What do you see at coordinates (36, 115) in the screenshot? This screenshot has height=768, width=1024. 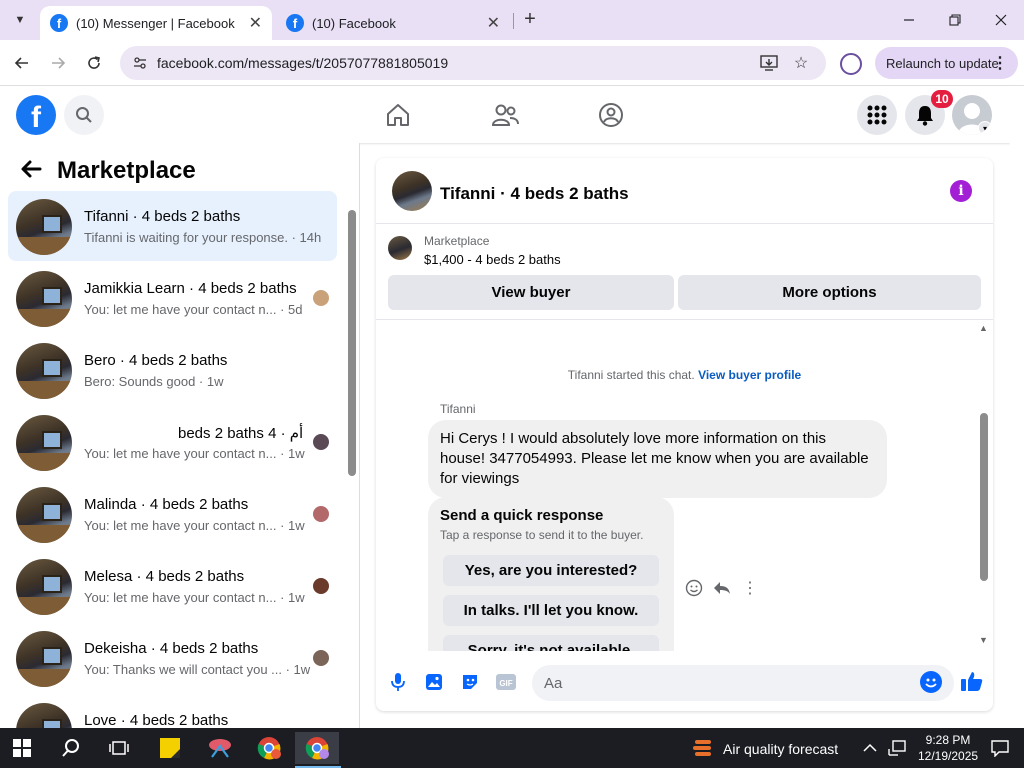 I see `facebook-logo: f` at bounding box center [36, 115].